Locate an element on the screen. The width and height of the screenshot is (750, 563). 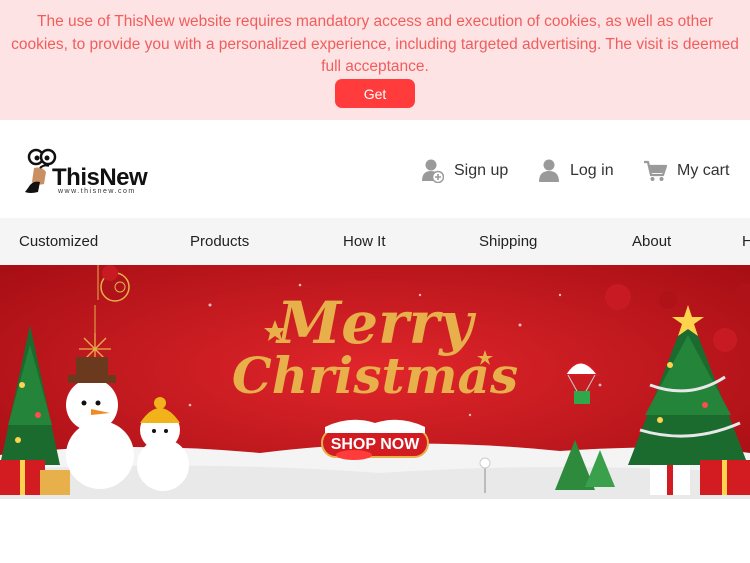
hero-headline-line2: Christmas is located at coordinates (375, 375).